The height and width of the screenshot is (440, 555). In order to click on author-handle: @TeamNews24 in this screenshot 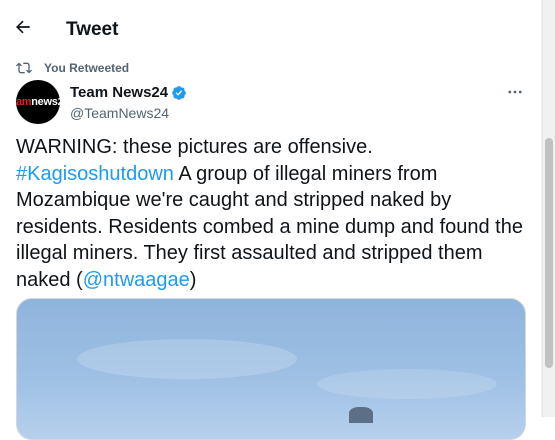, I will do `click(128, 113)`.